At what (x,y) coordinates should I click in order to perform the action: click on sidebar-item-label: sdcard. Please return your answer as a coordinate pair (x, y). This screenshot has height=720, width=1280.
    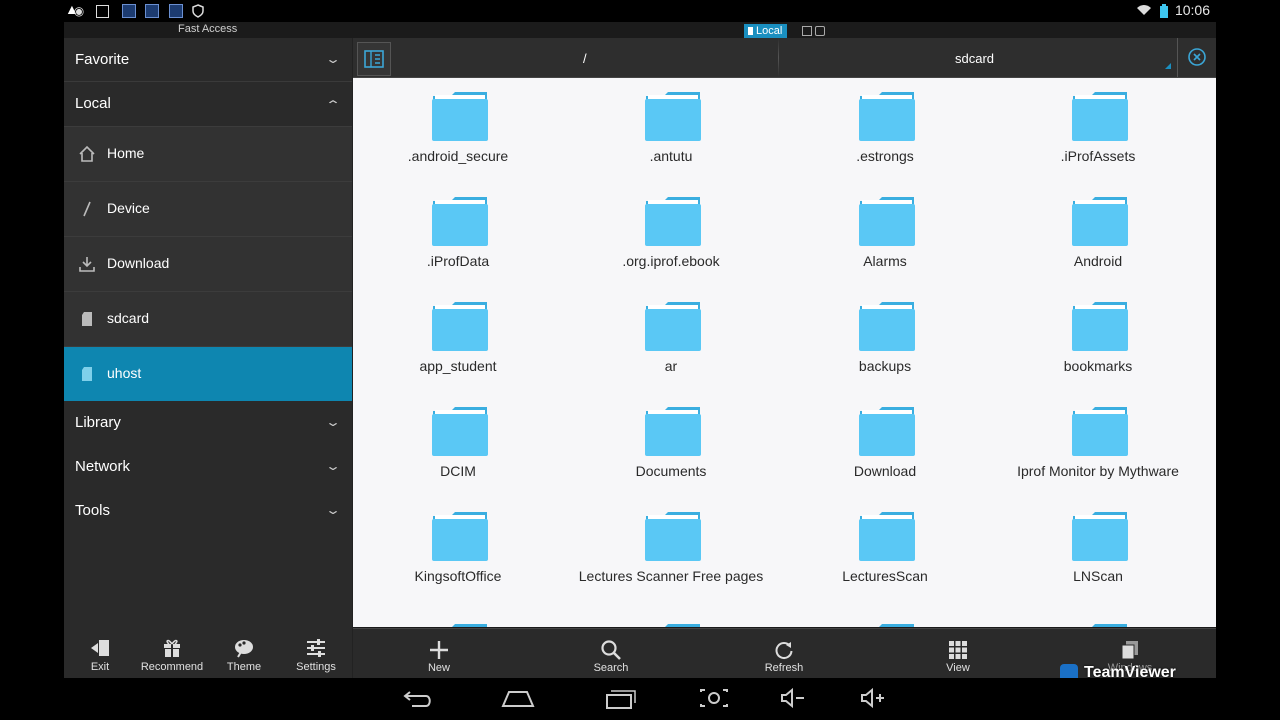
    Looking at the image, I should click on (128, 318).